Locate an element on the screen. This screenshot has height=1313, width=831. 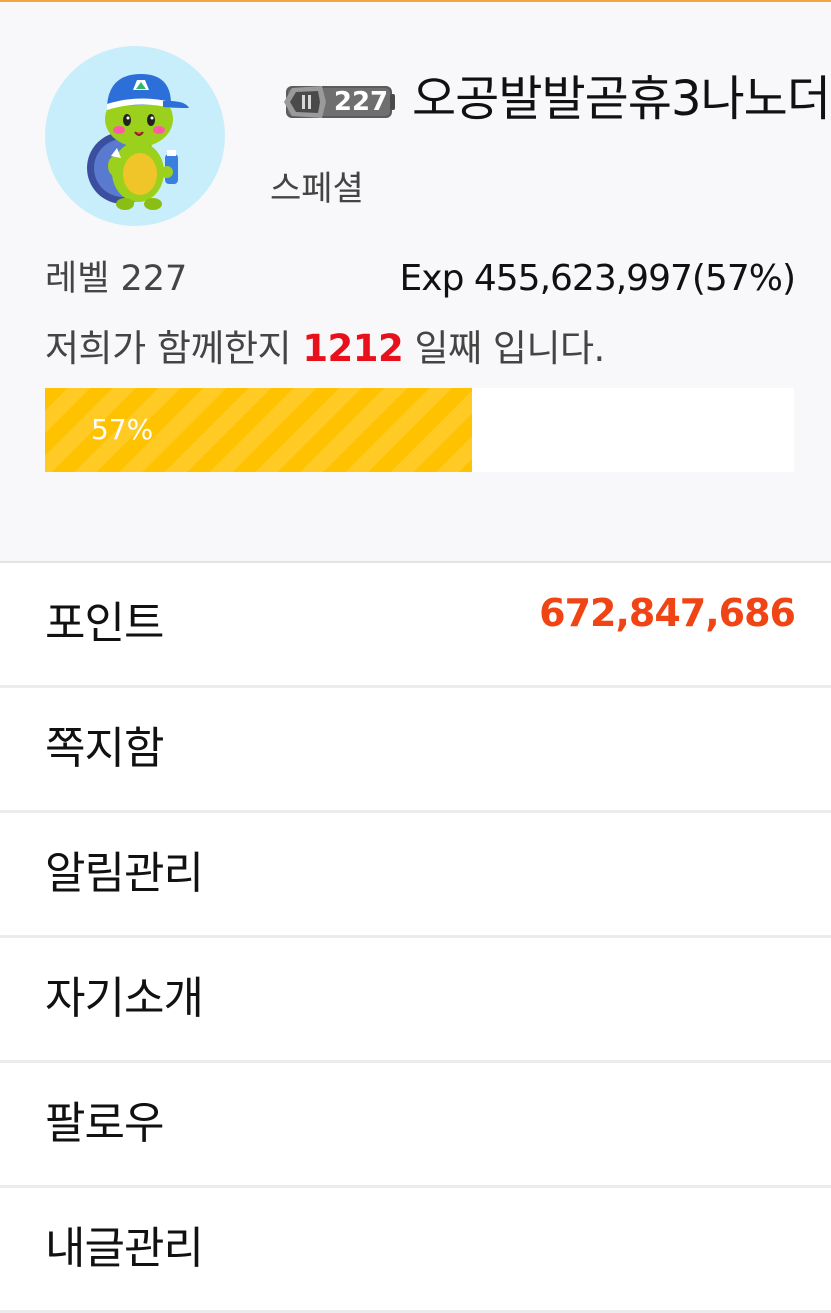
menu-item-label: 팔로우 is located at coordinates (104, 1123).